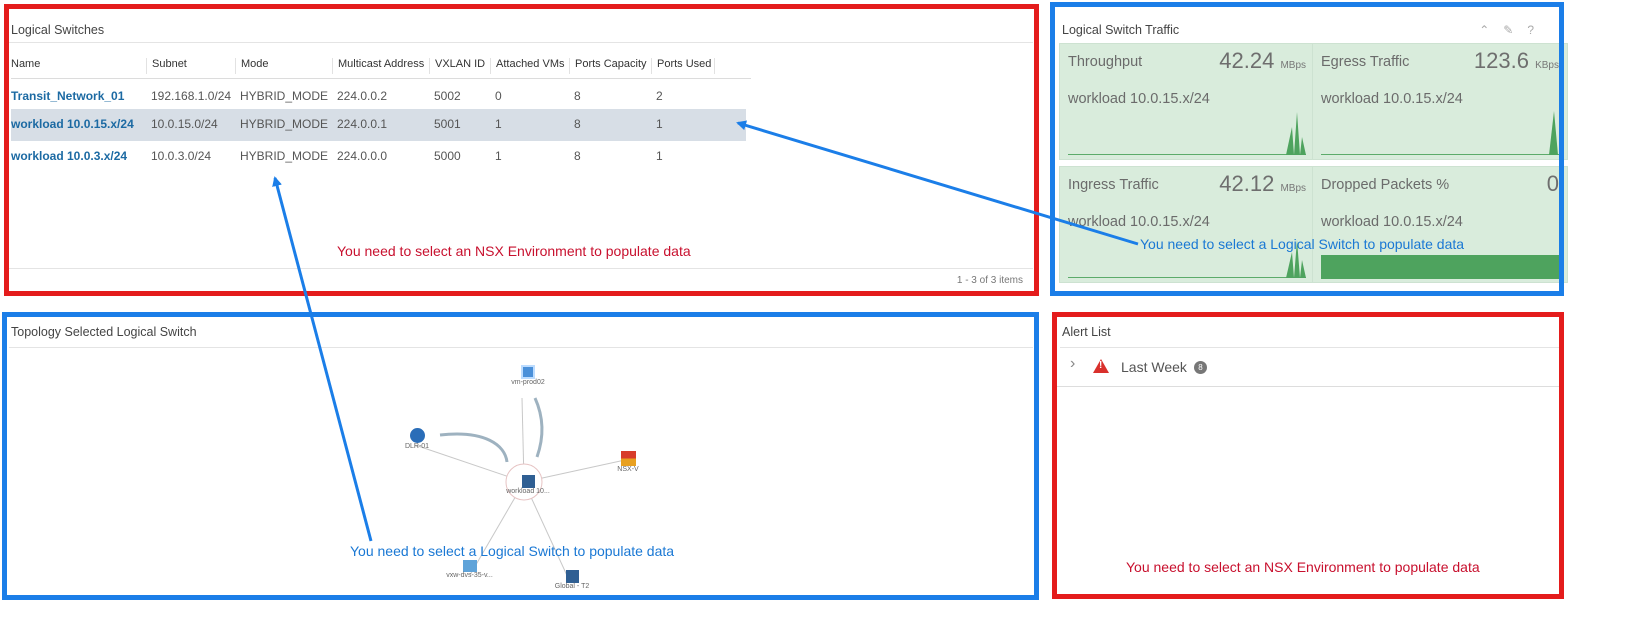 The width and height of the screenshot is (1644, 629). Describe the element at coordinates (67, 96) in the screenshot. I see `switch-name-link: Transit_Network_01` at that location.